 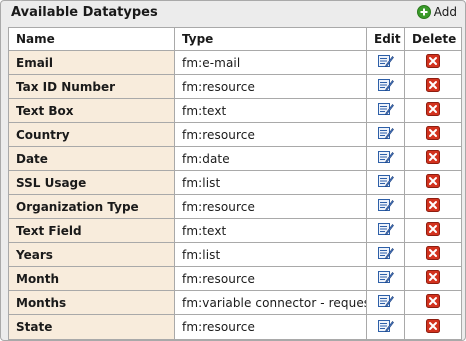 I want to click on column-header-edit: Edit, so click(x=385, y=39).